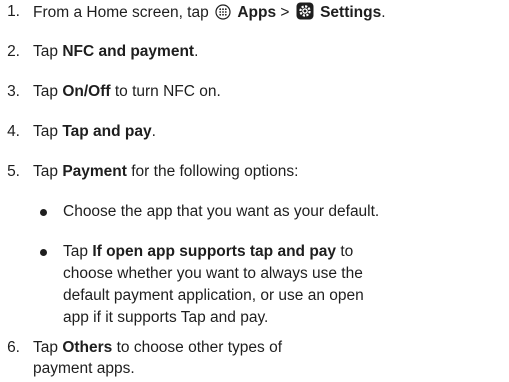  What do you see at coordinates (166, 317) in the screenshot?
I see `sub-item-2-line-4: app if it supports Tap and pay.` at bounding box center [166, 317].